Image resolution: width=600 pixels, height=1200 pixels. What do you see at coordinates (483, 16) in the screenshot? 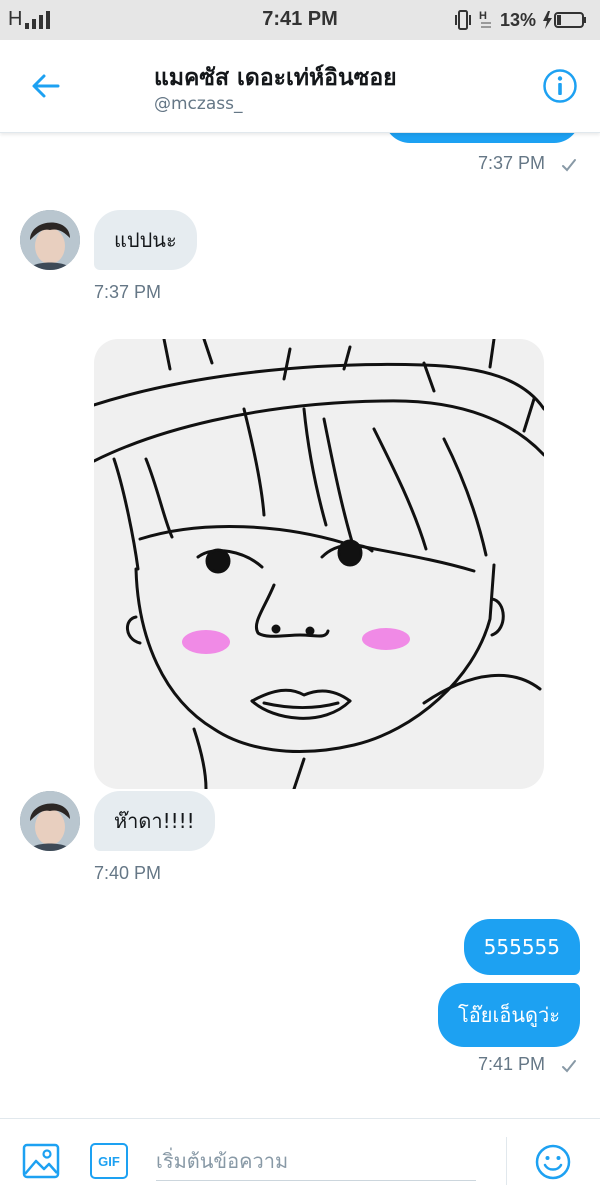
I see `svg-text: H` at bounding box center [483, 16].